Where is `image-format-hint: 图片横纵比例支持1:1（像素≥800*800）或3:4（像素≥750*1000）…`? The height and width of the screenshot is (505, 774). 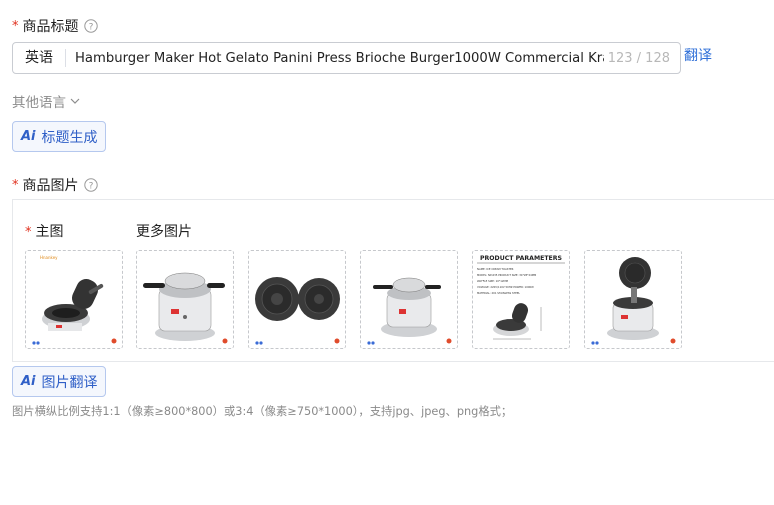
image-format-hint: 图片横纵比例支持1:1（像素≥800*800）或3:4（像素≥750*1000）… is located at coordinates (262, 411).